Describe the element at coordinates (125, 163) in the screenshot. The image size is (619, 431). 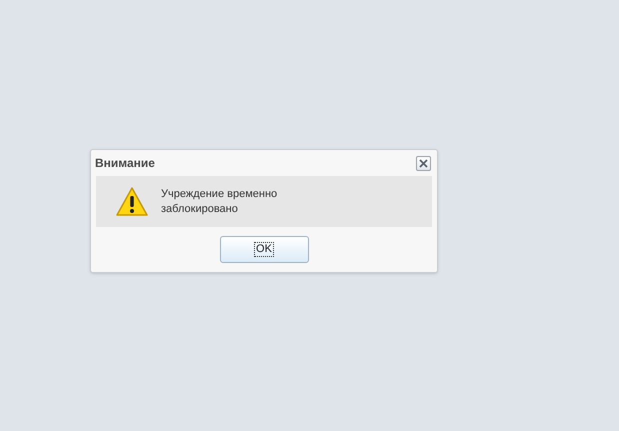
I see `dialog-title: Внимание` at that location.